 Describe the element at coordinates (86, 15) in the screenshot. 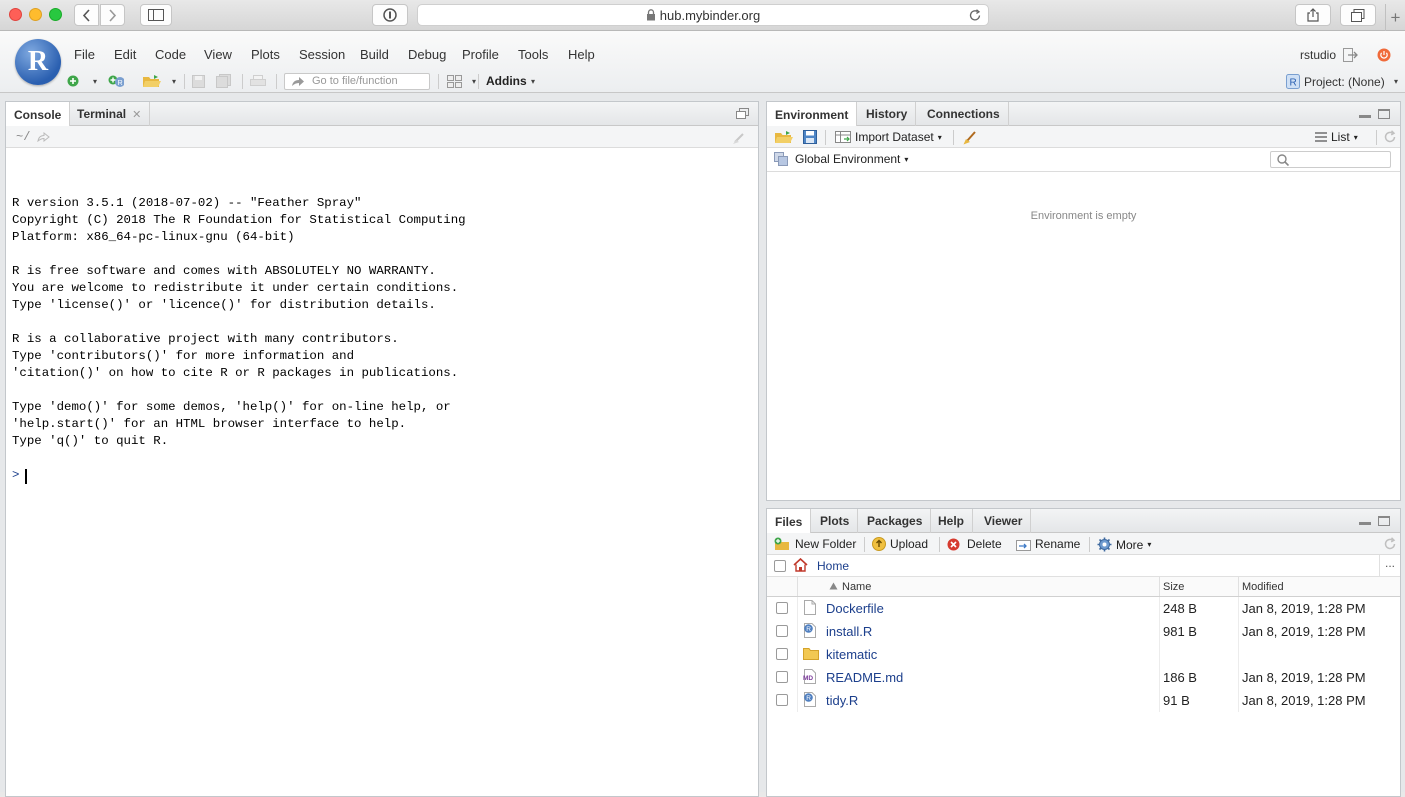

I see `back-button` at that location.